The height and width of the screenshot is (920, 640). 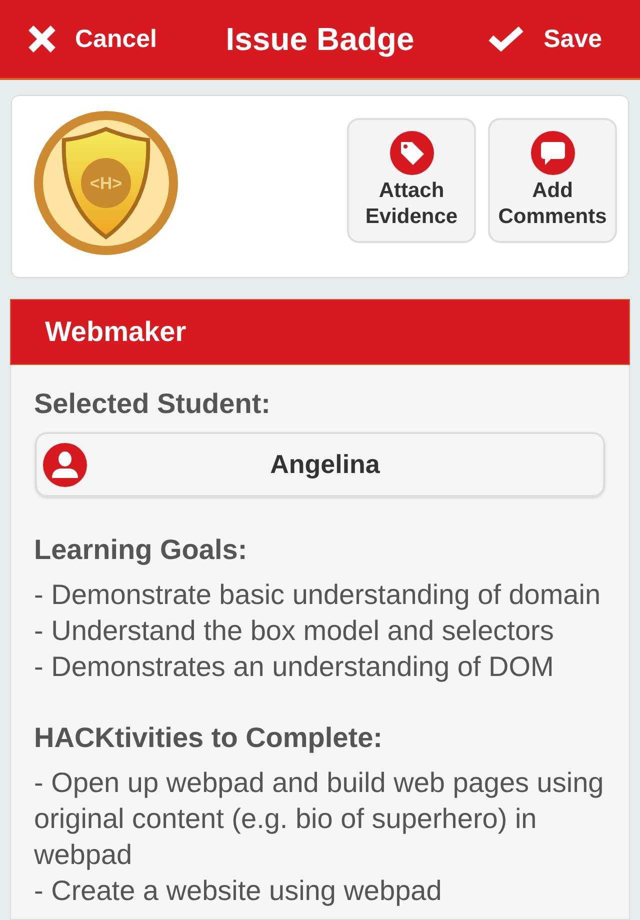 What do you see at coordinates (552, 180) in the screenshot?
I see `add-comments-button: Add Comments` at bounding box center [552, 180].